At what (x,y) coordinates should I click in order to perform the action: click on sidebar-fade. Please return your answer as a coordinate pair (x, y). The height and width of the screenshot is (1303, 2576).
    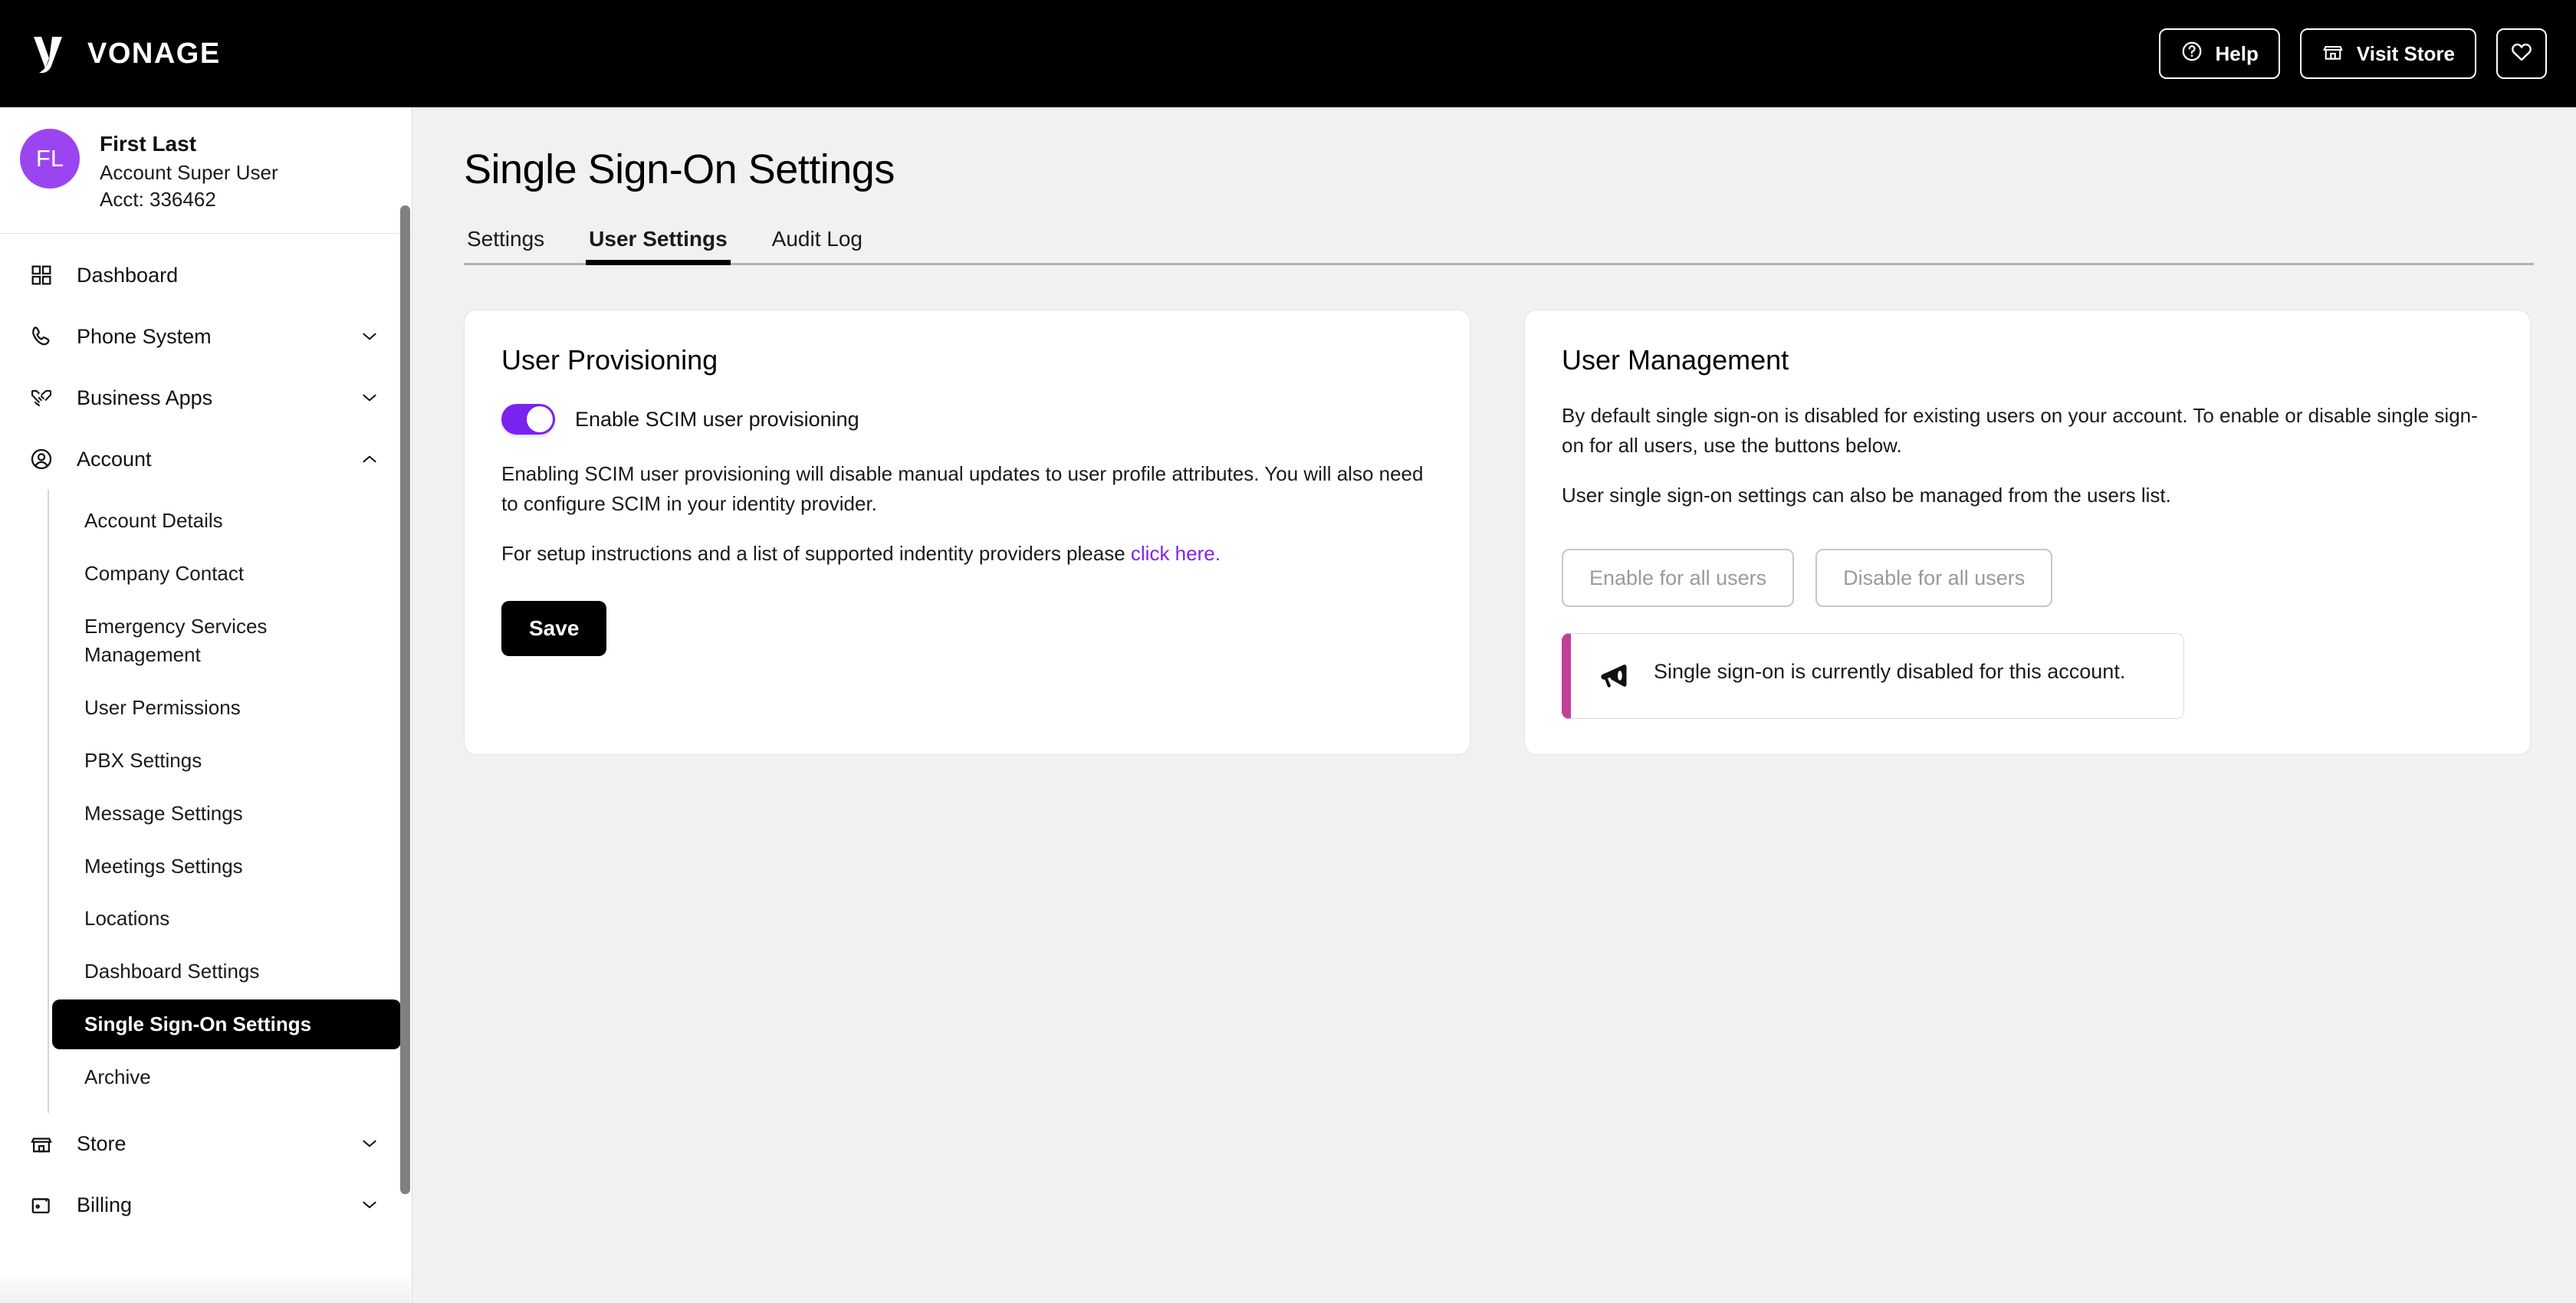
    Looking at the image, I should click on (205, 1288).